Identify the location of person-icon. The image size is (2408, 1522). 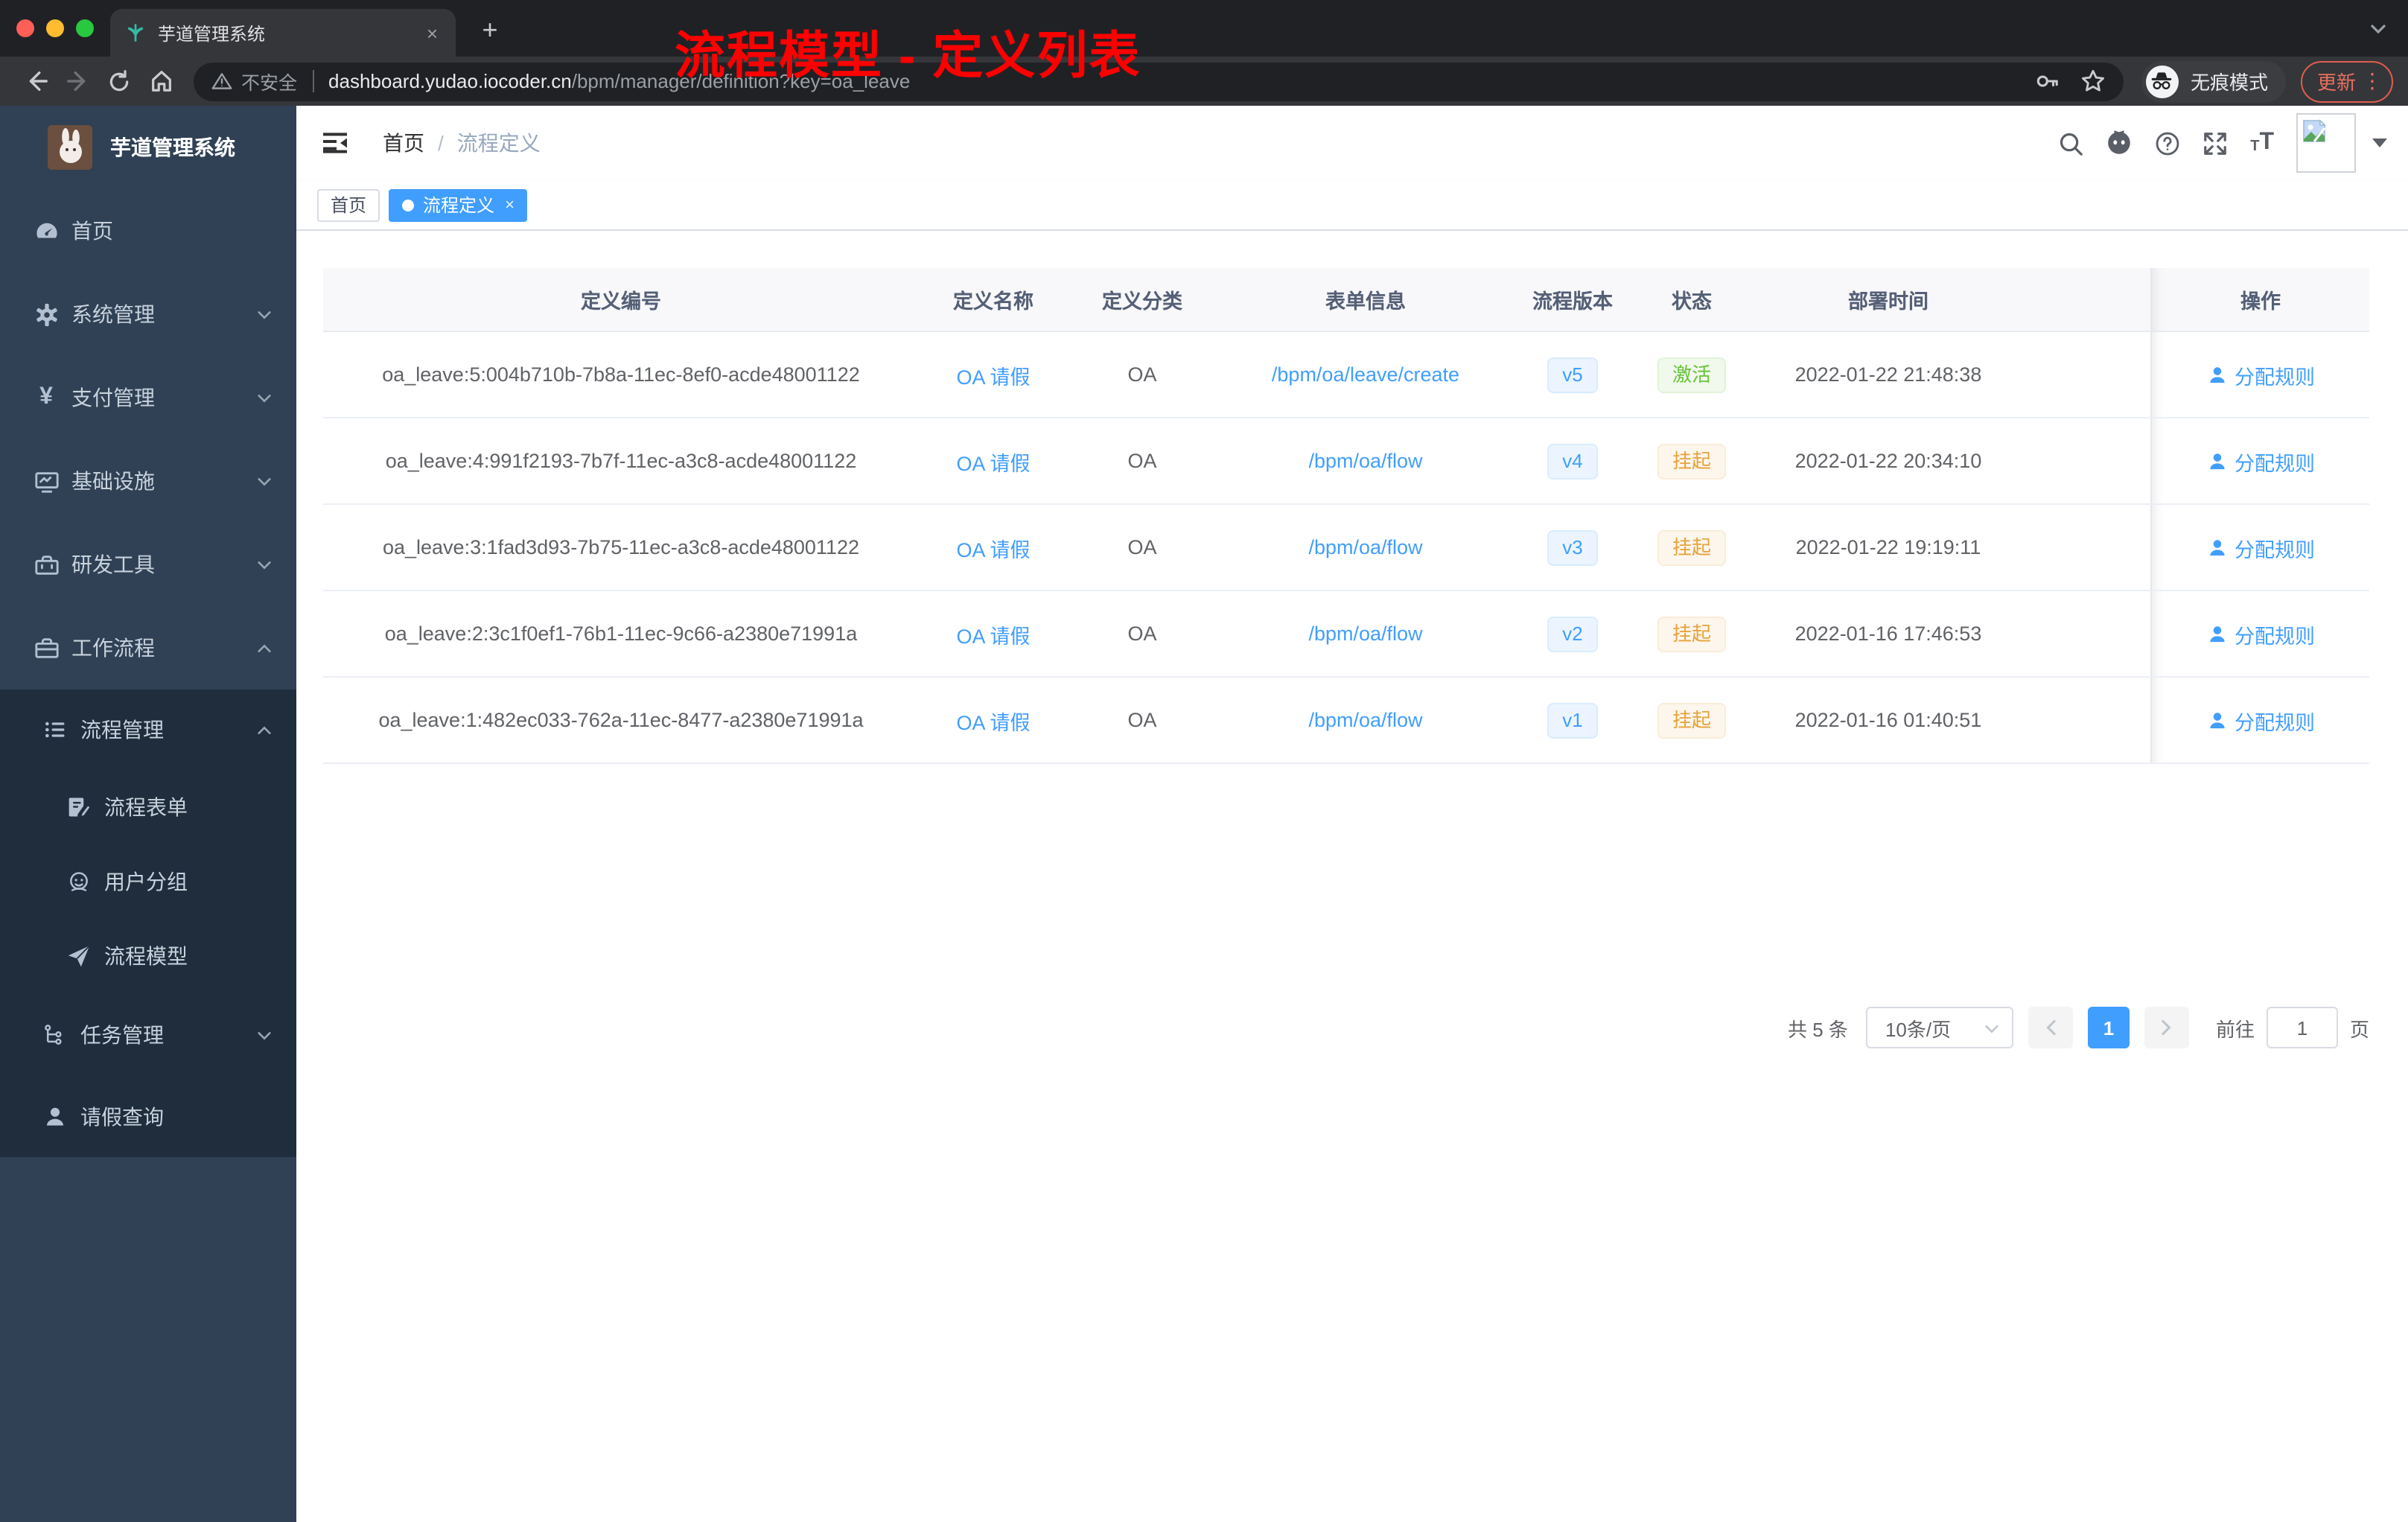
(55, 1117).